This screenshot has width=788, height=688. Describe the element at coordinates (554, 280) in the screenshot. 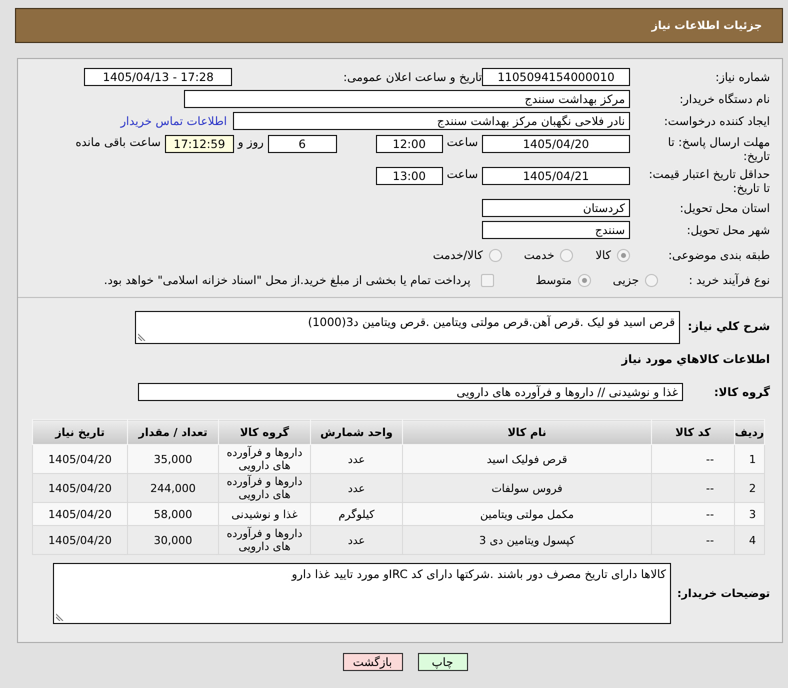

I see `radio-label: متوسط` at that location.